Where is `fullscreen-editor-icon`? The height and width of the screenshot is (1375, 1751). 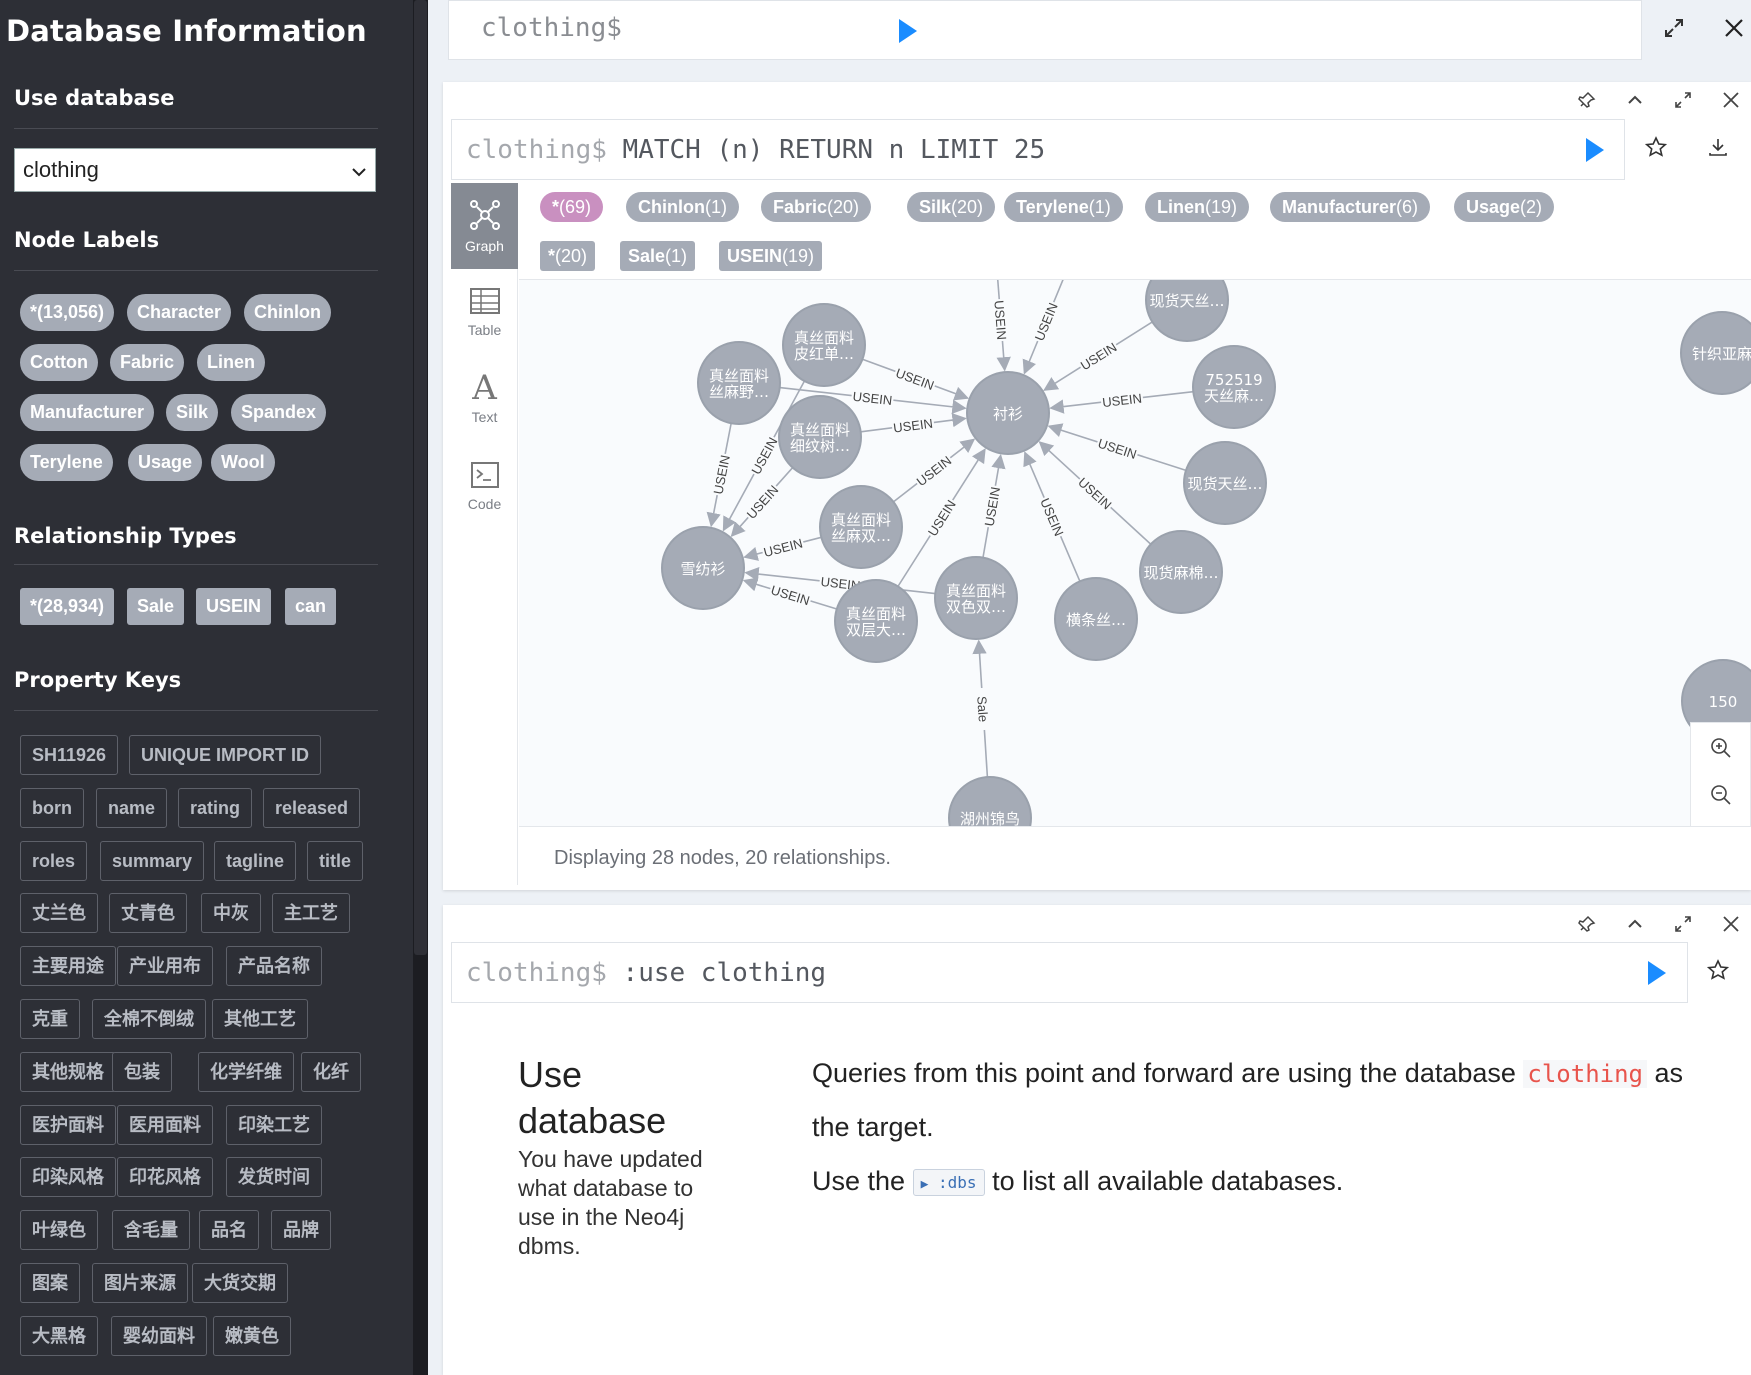
fullscreen-editor-icon is located at coordinates (1674, 28).